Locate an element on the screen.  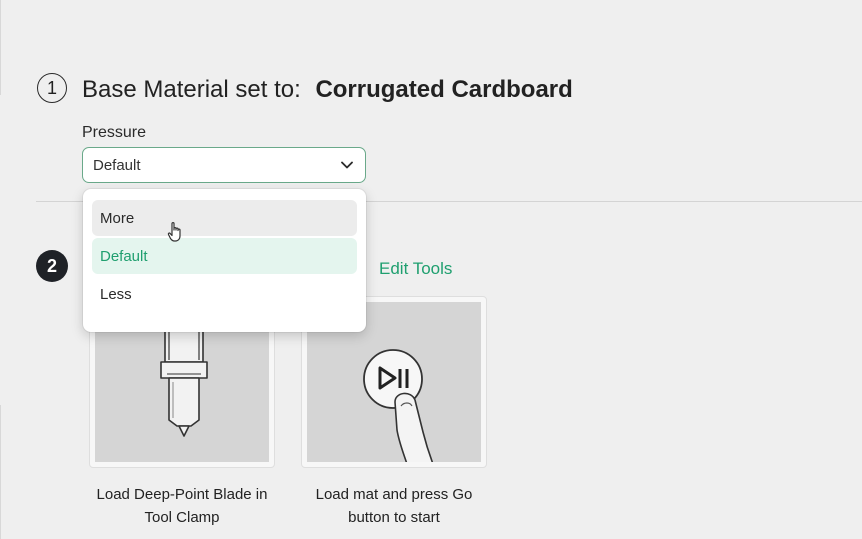
base-material-value: Corrugated Cardboard is located at coordinates (444, 89).